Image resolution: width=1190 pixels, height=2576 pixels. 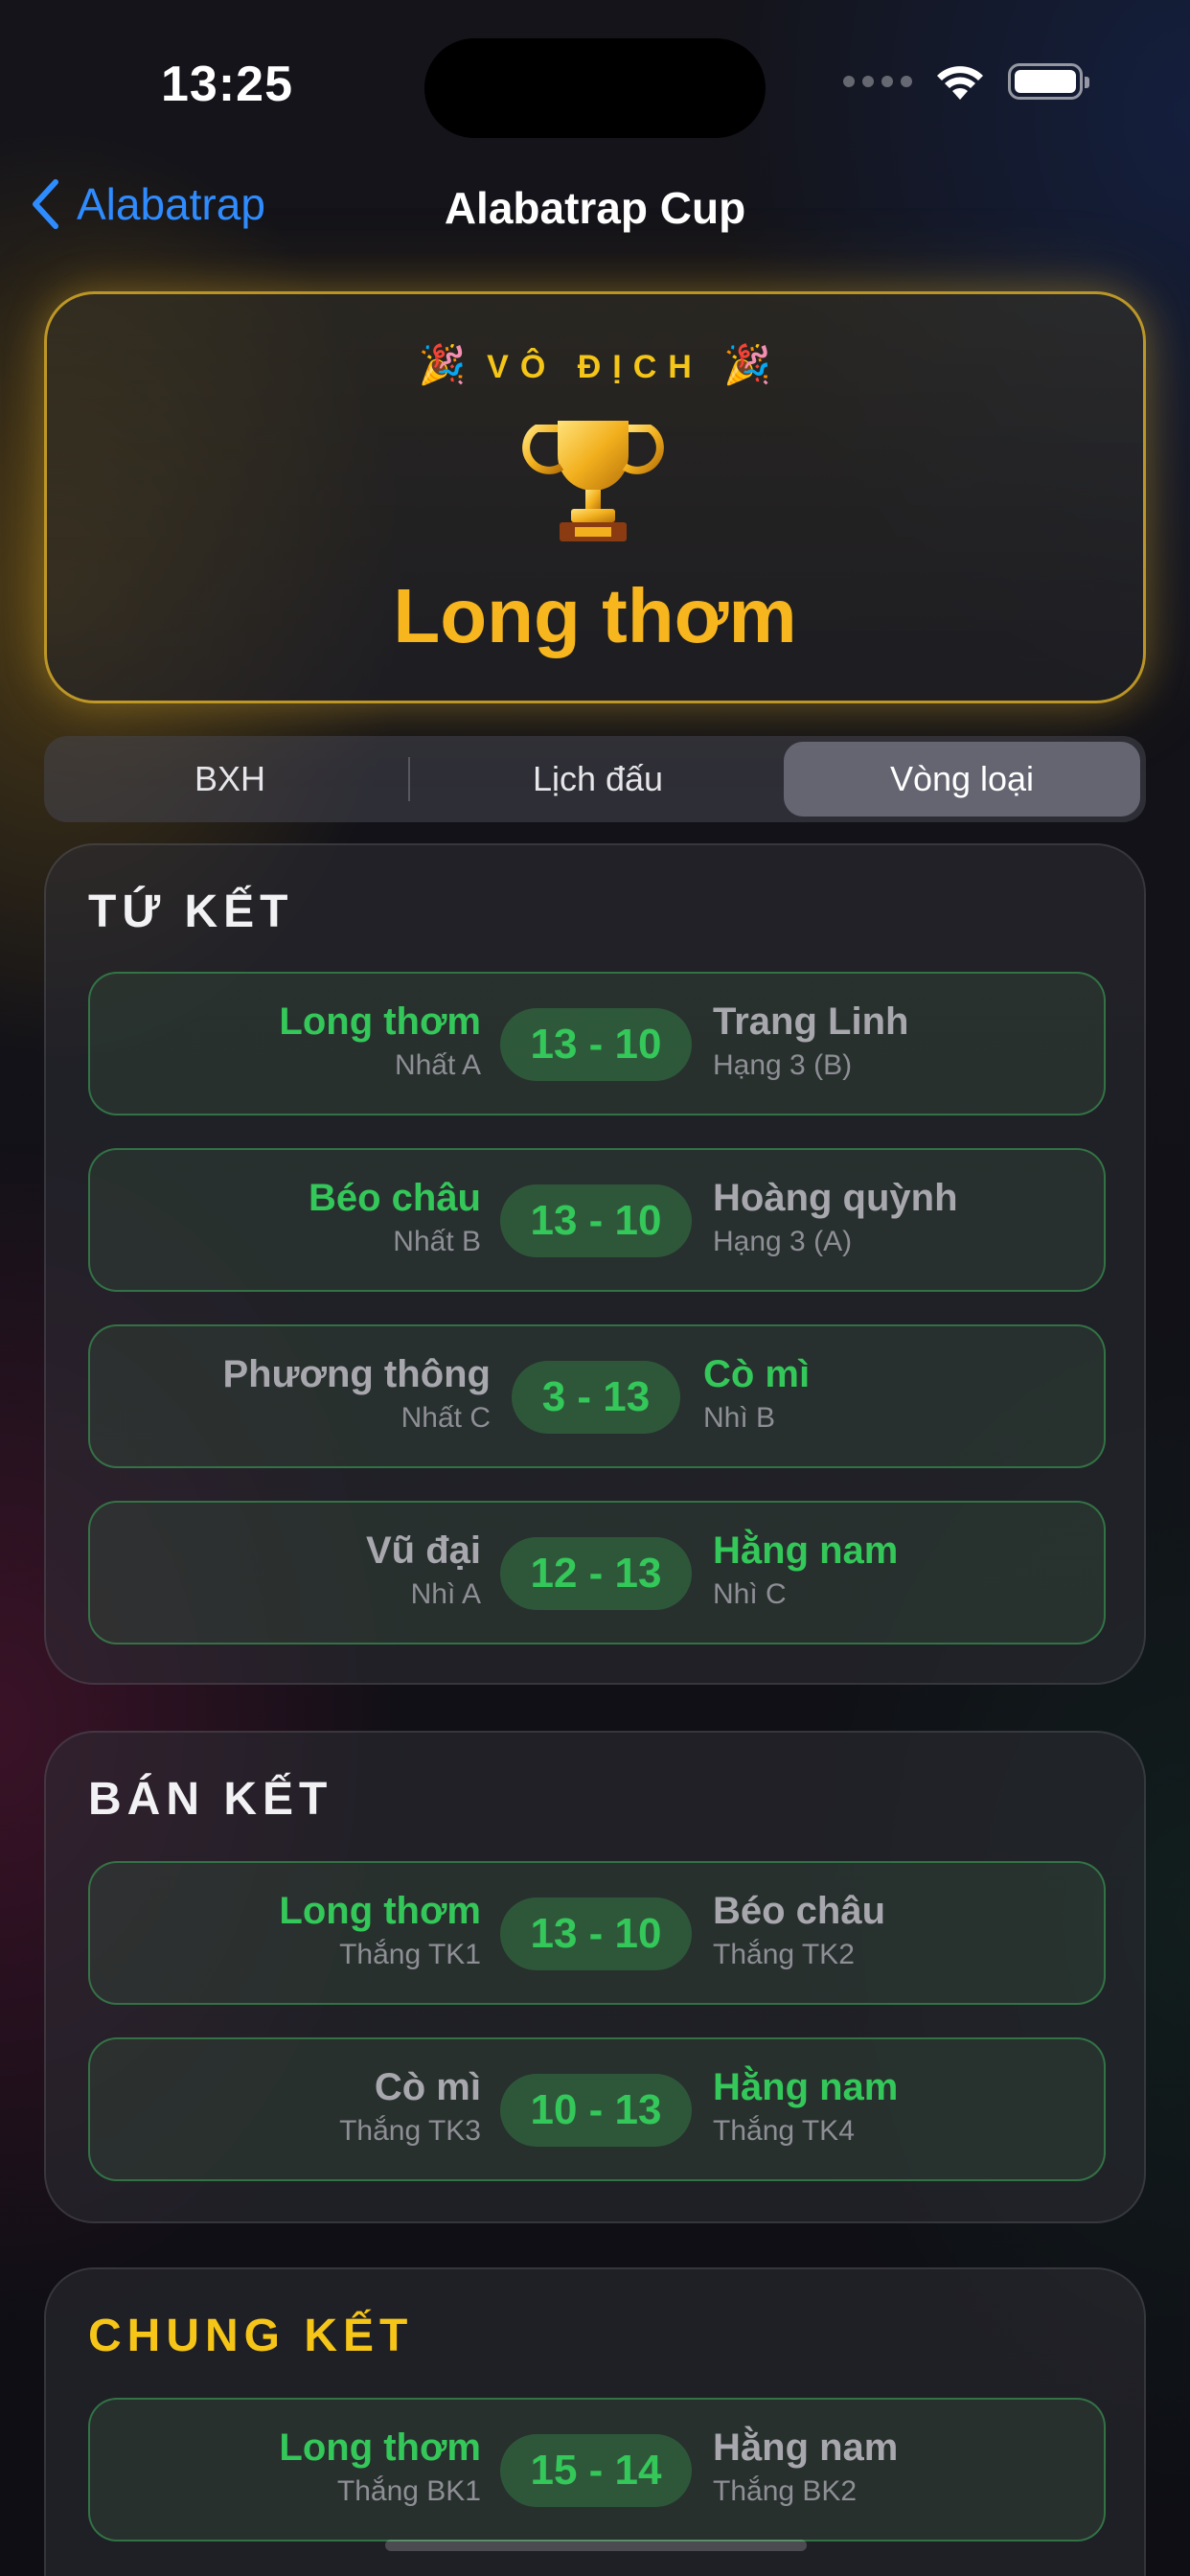 I want to click on cellular-signal-icon, so click(x=878, y=81).